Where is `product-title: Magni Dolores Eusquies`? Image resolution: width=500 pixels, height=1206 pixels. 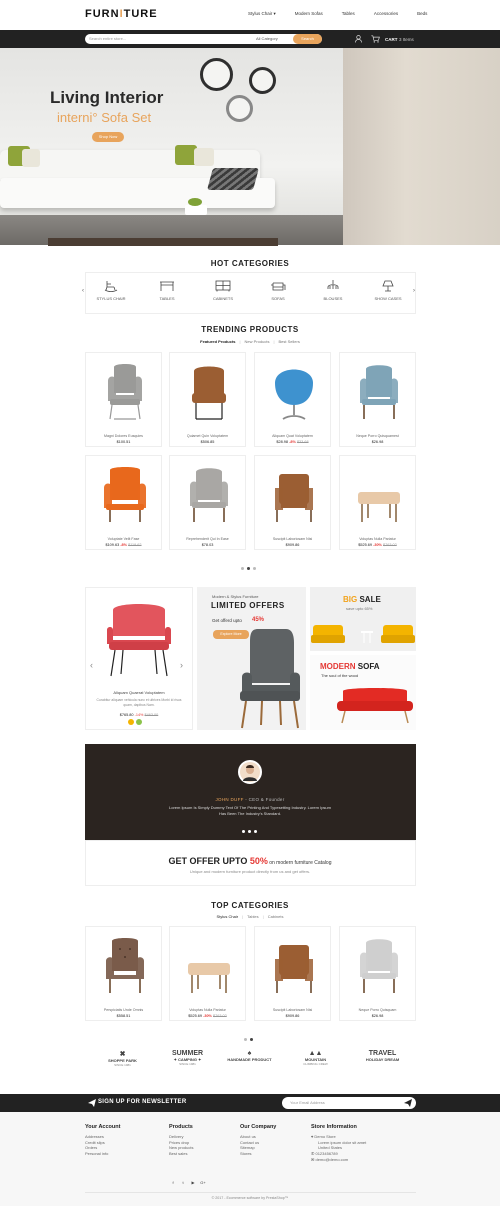 product-title: Magni Dolores Eusquies is located at coordinates (123, 436).